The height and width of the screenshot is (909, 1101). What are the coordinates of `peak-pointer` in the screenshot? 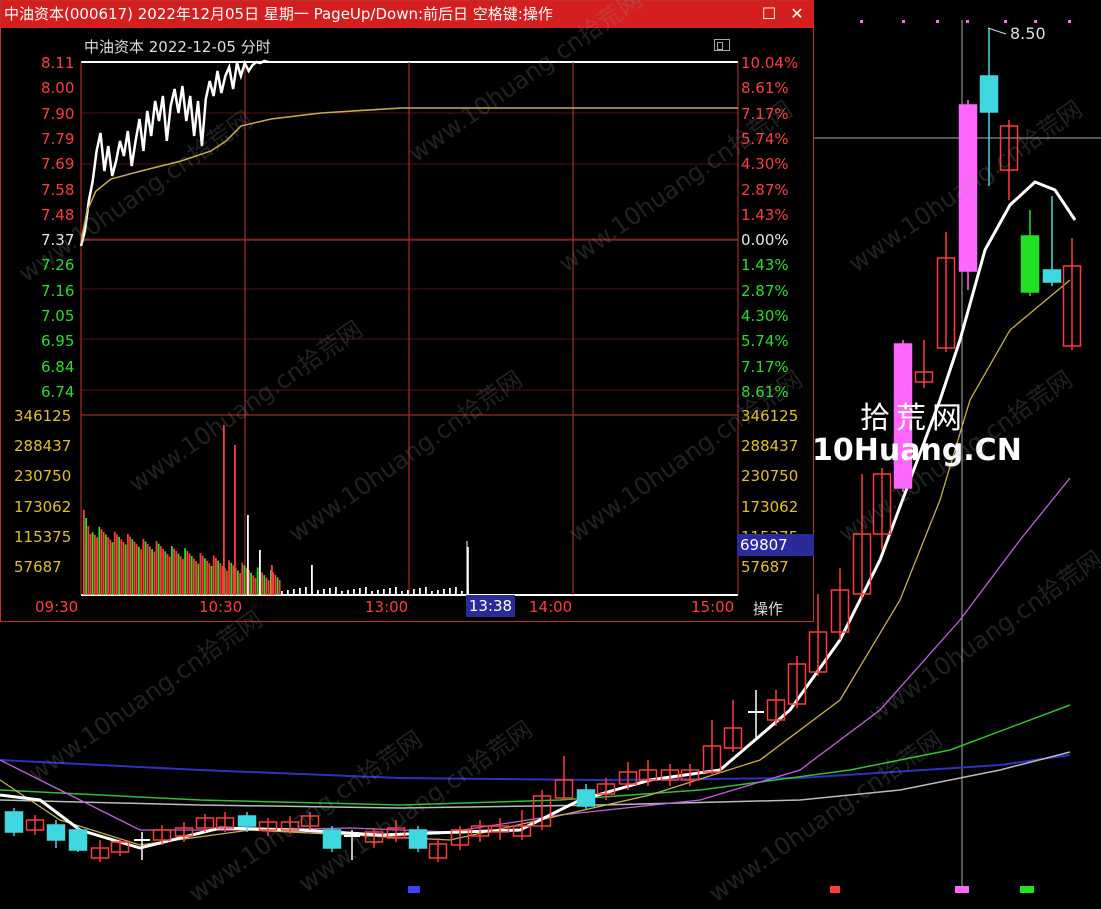 It's located at (997, 31).